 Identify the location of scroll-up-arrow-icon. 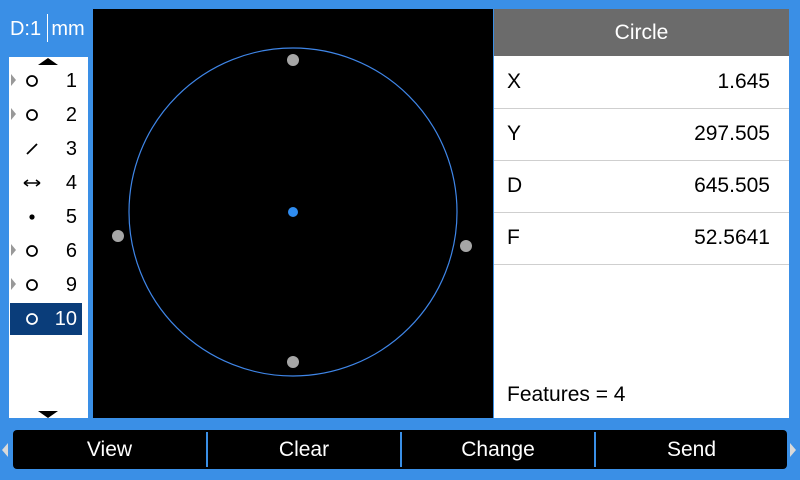
(48, 61).